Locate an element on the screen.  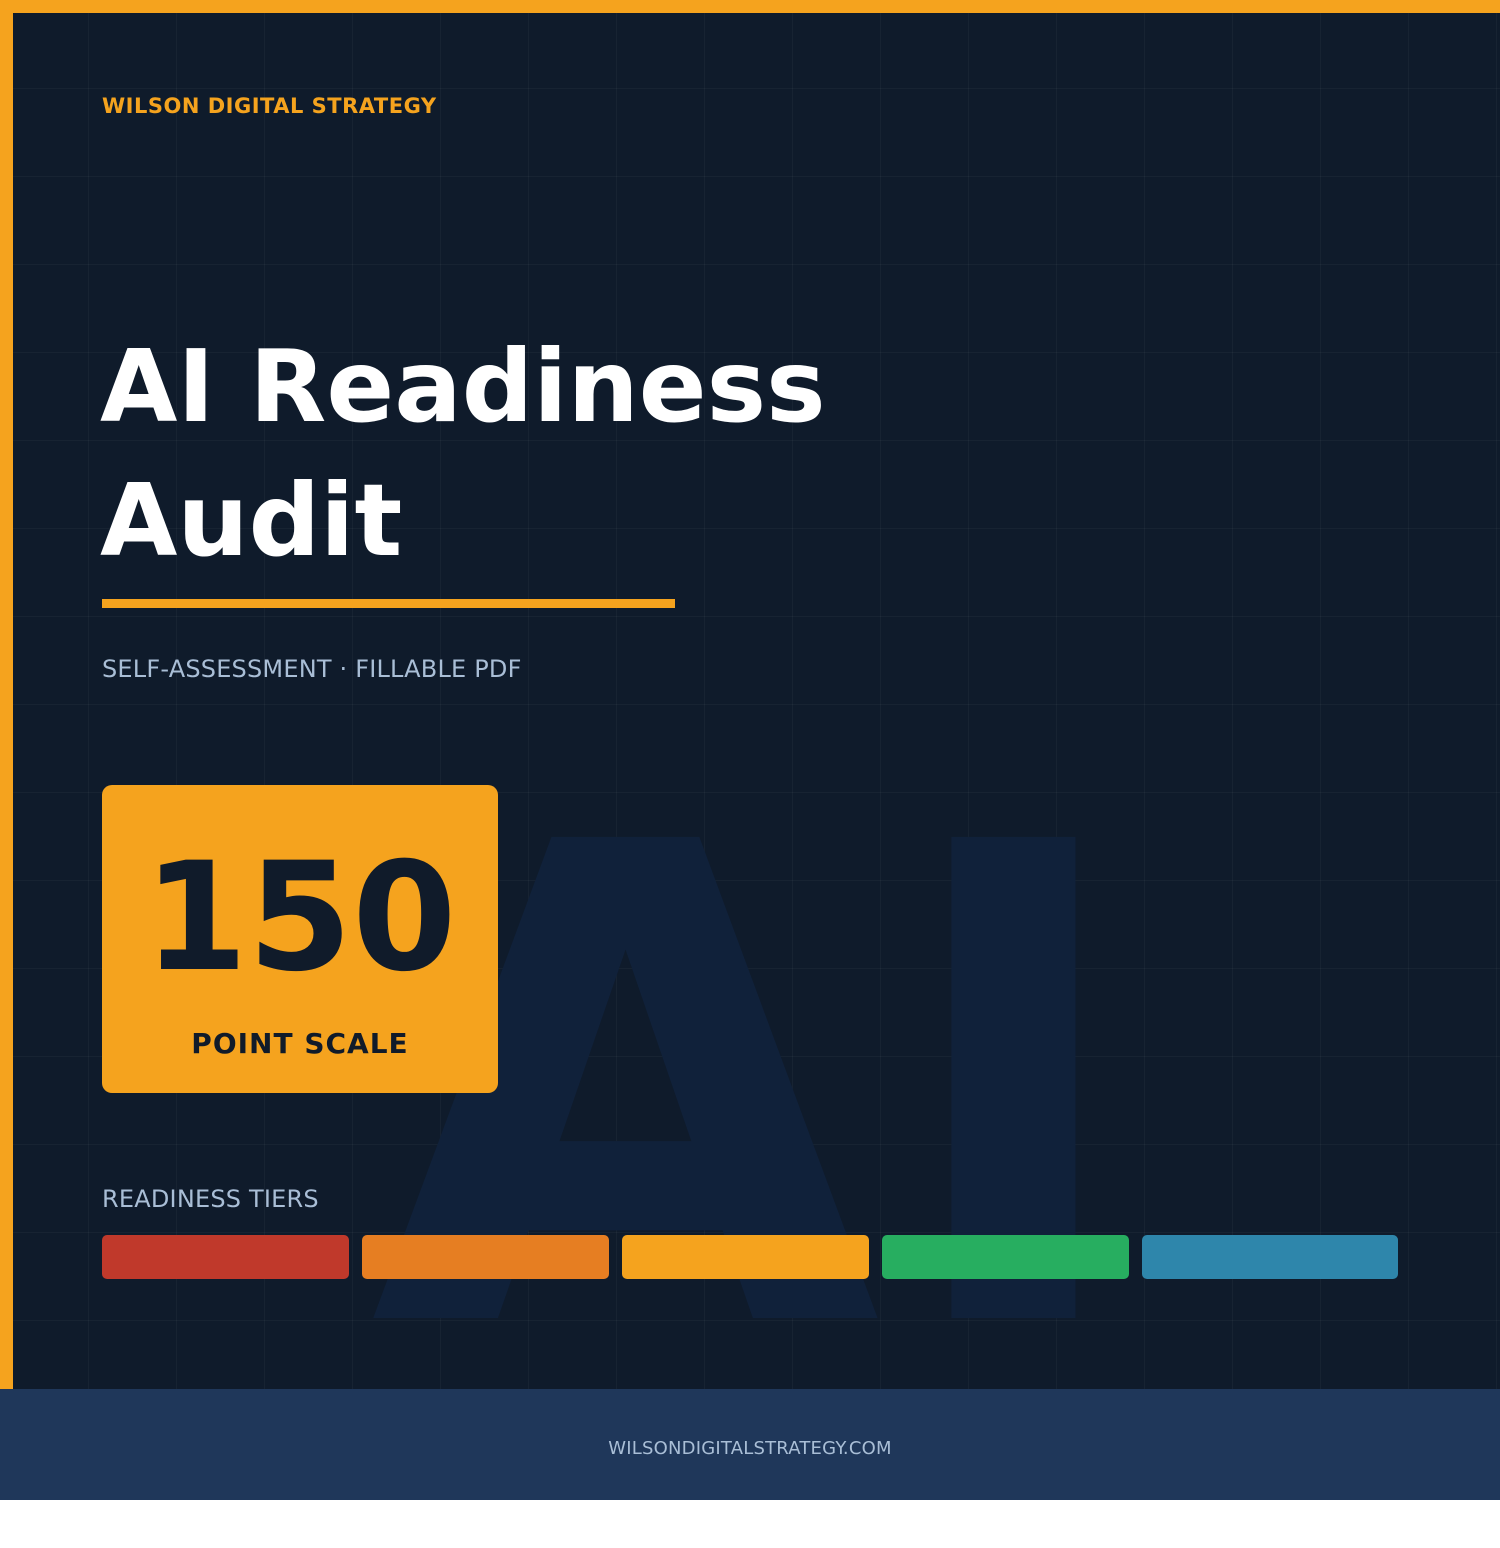
title-underline is located at coordinates (388, 603).